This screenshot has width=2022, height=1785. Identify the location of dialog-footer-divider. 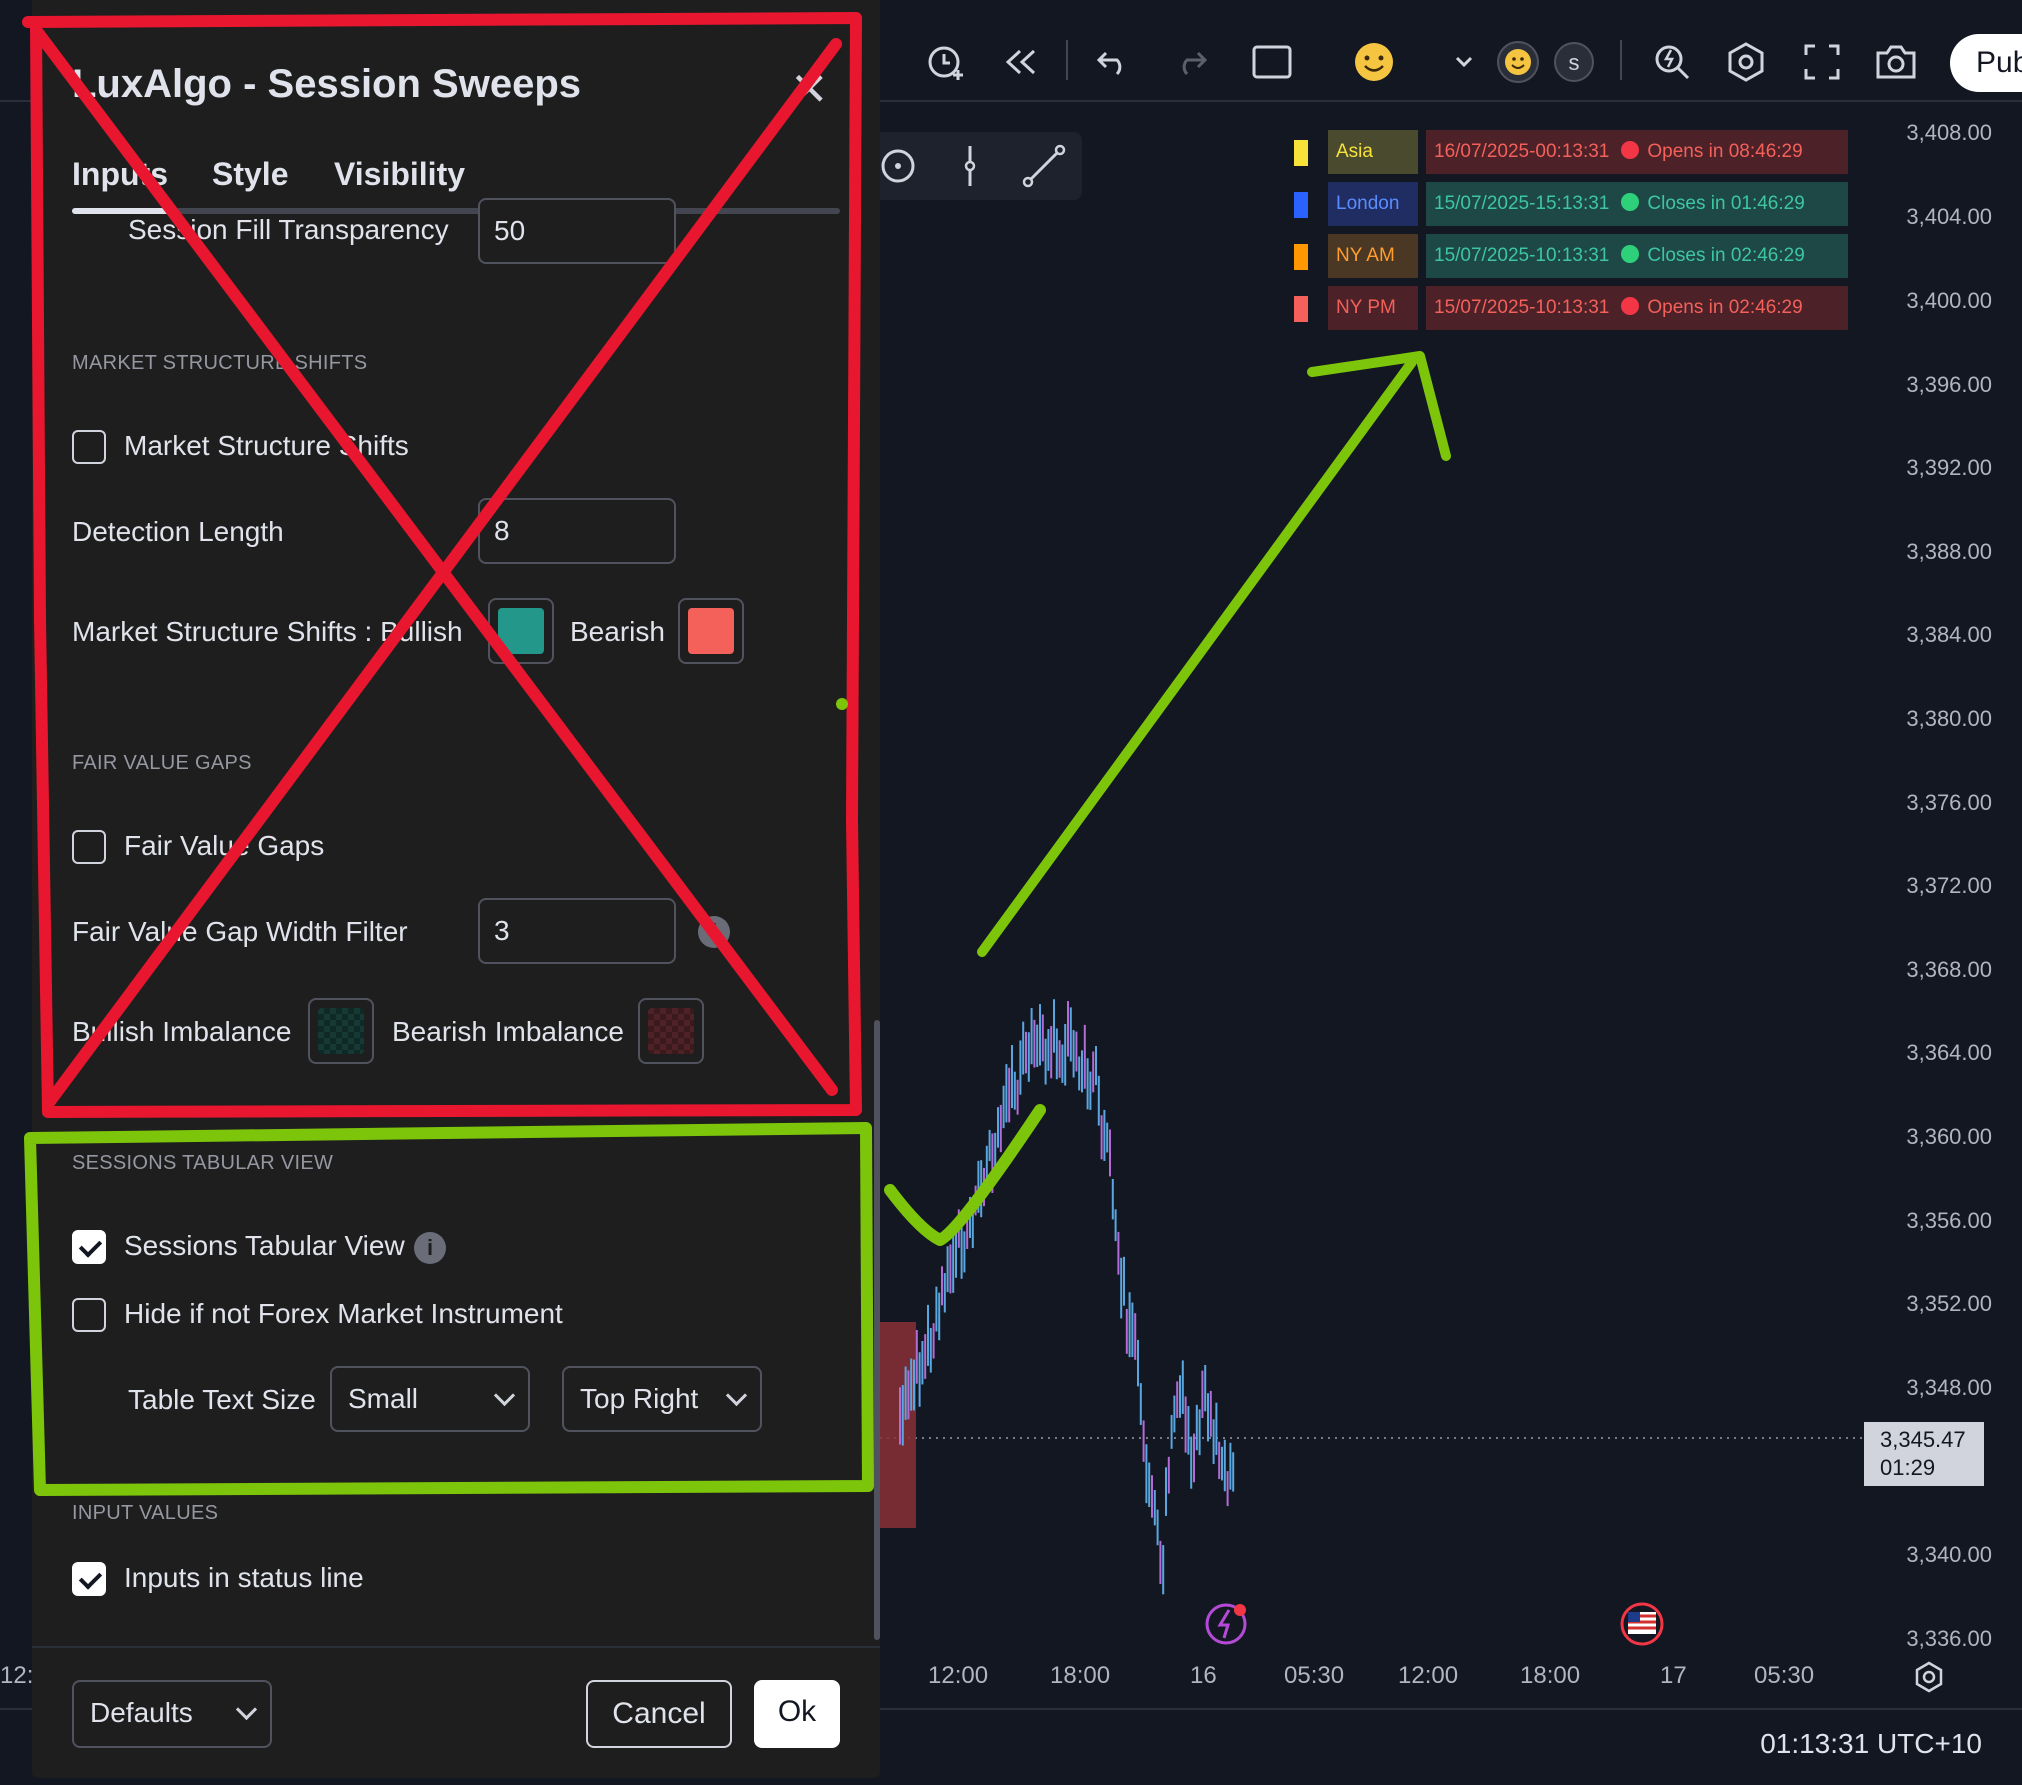
(456, 1647).